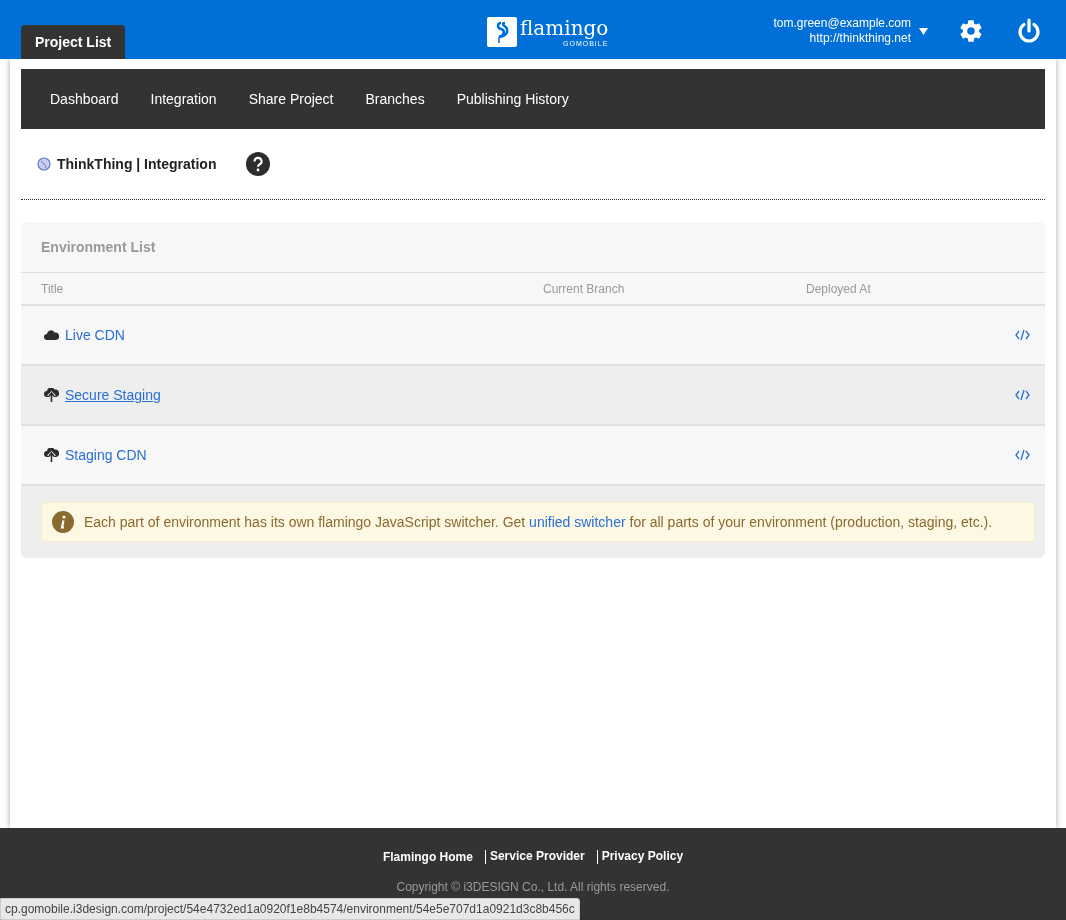 The height and width of the screenshot is (920, 1066). Describe the element at coordinates (1029, 31) in the screenshot. I see `power-icon` at that location.